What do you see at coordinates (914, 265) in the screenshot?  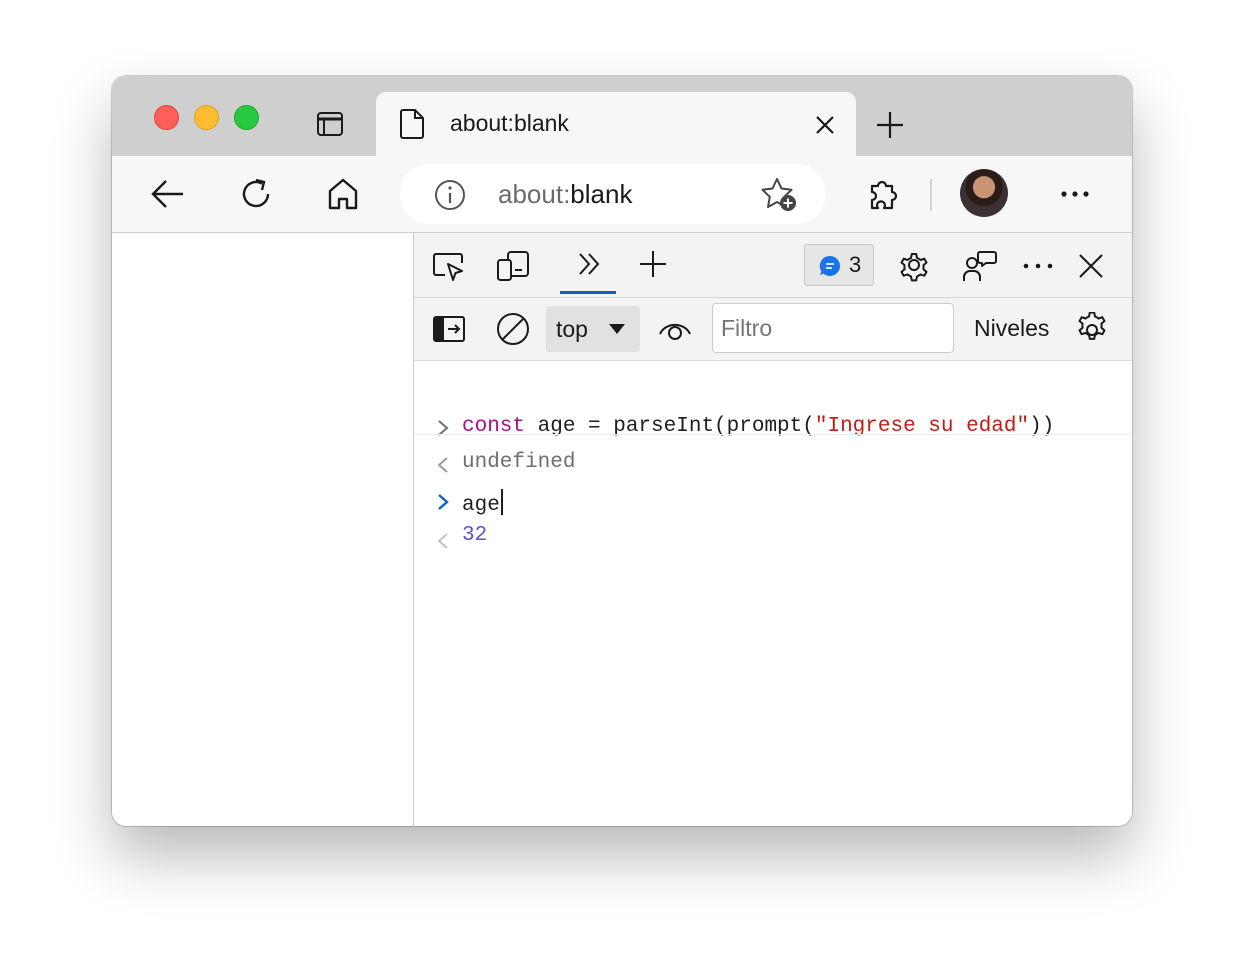 I see `gear-icon` at bounding box center [914, 265].